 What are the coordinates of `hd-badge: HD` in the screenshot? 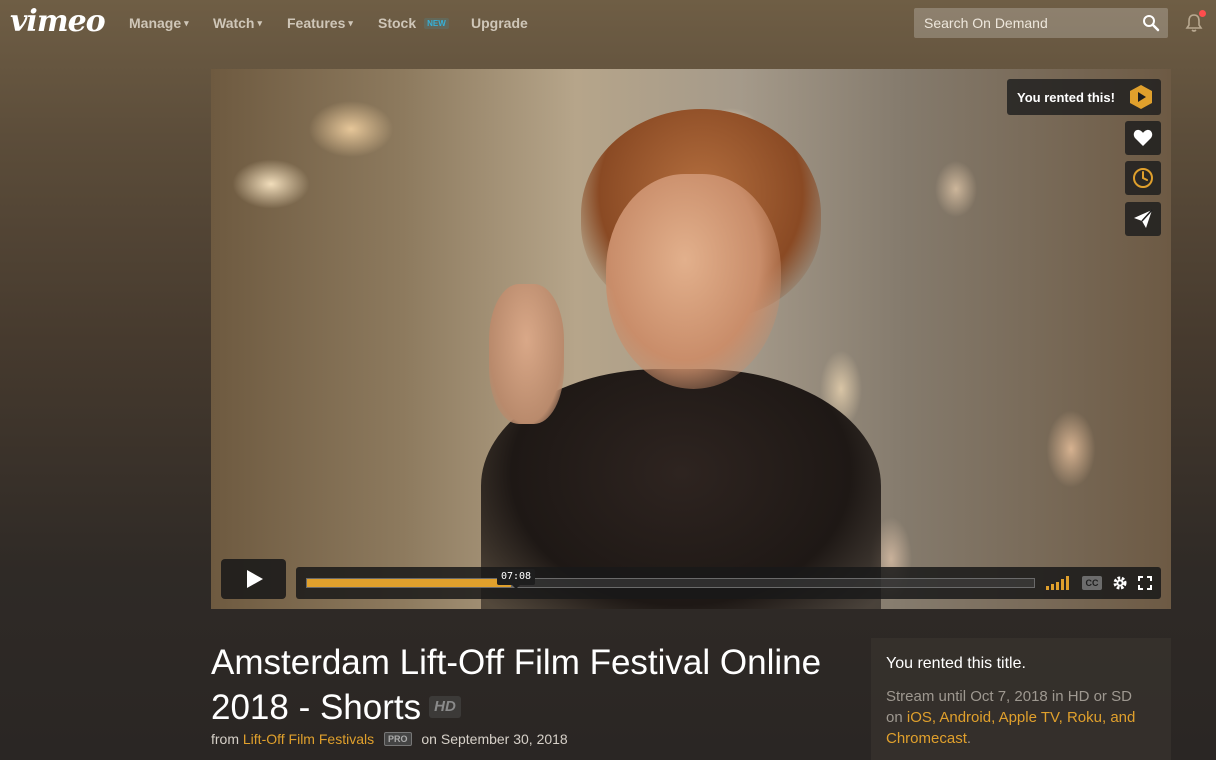 It's located at (445, 707).